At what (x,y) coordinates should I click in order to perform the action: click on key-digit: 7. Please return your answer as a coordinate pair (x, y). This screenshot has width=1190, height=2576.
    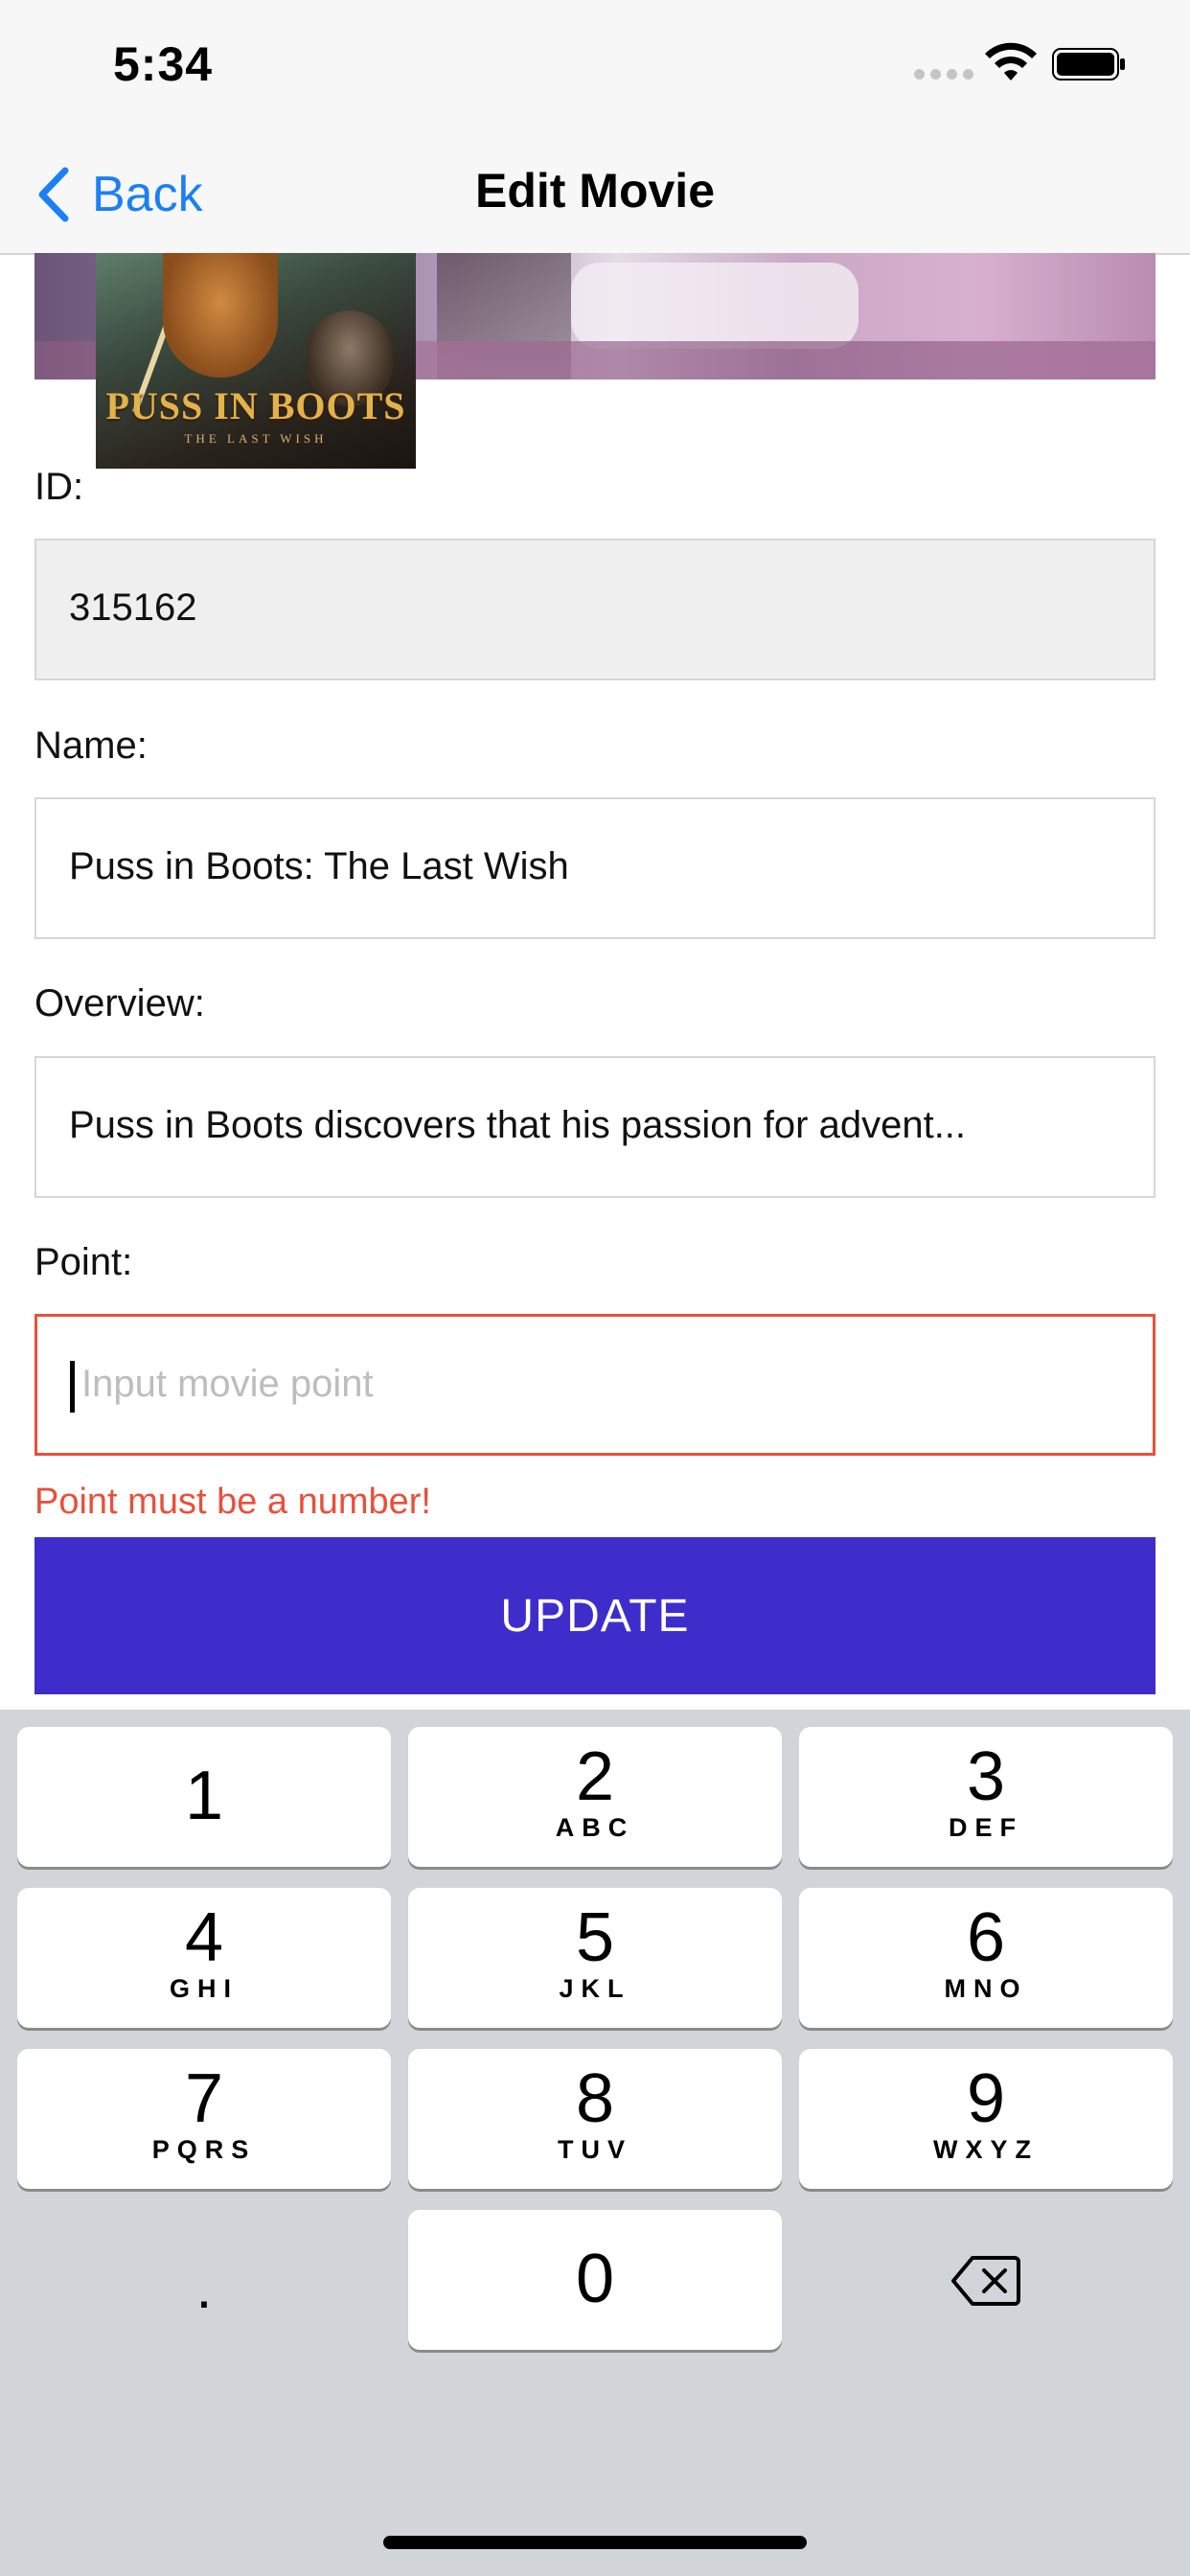
    Looking at the image, I should click on (204, 2098).